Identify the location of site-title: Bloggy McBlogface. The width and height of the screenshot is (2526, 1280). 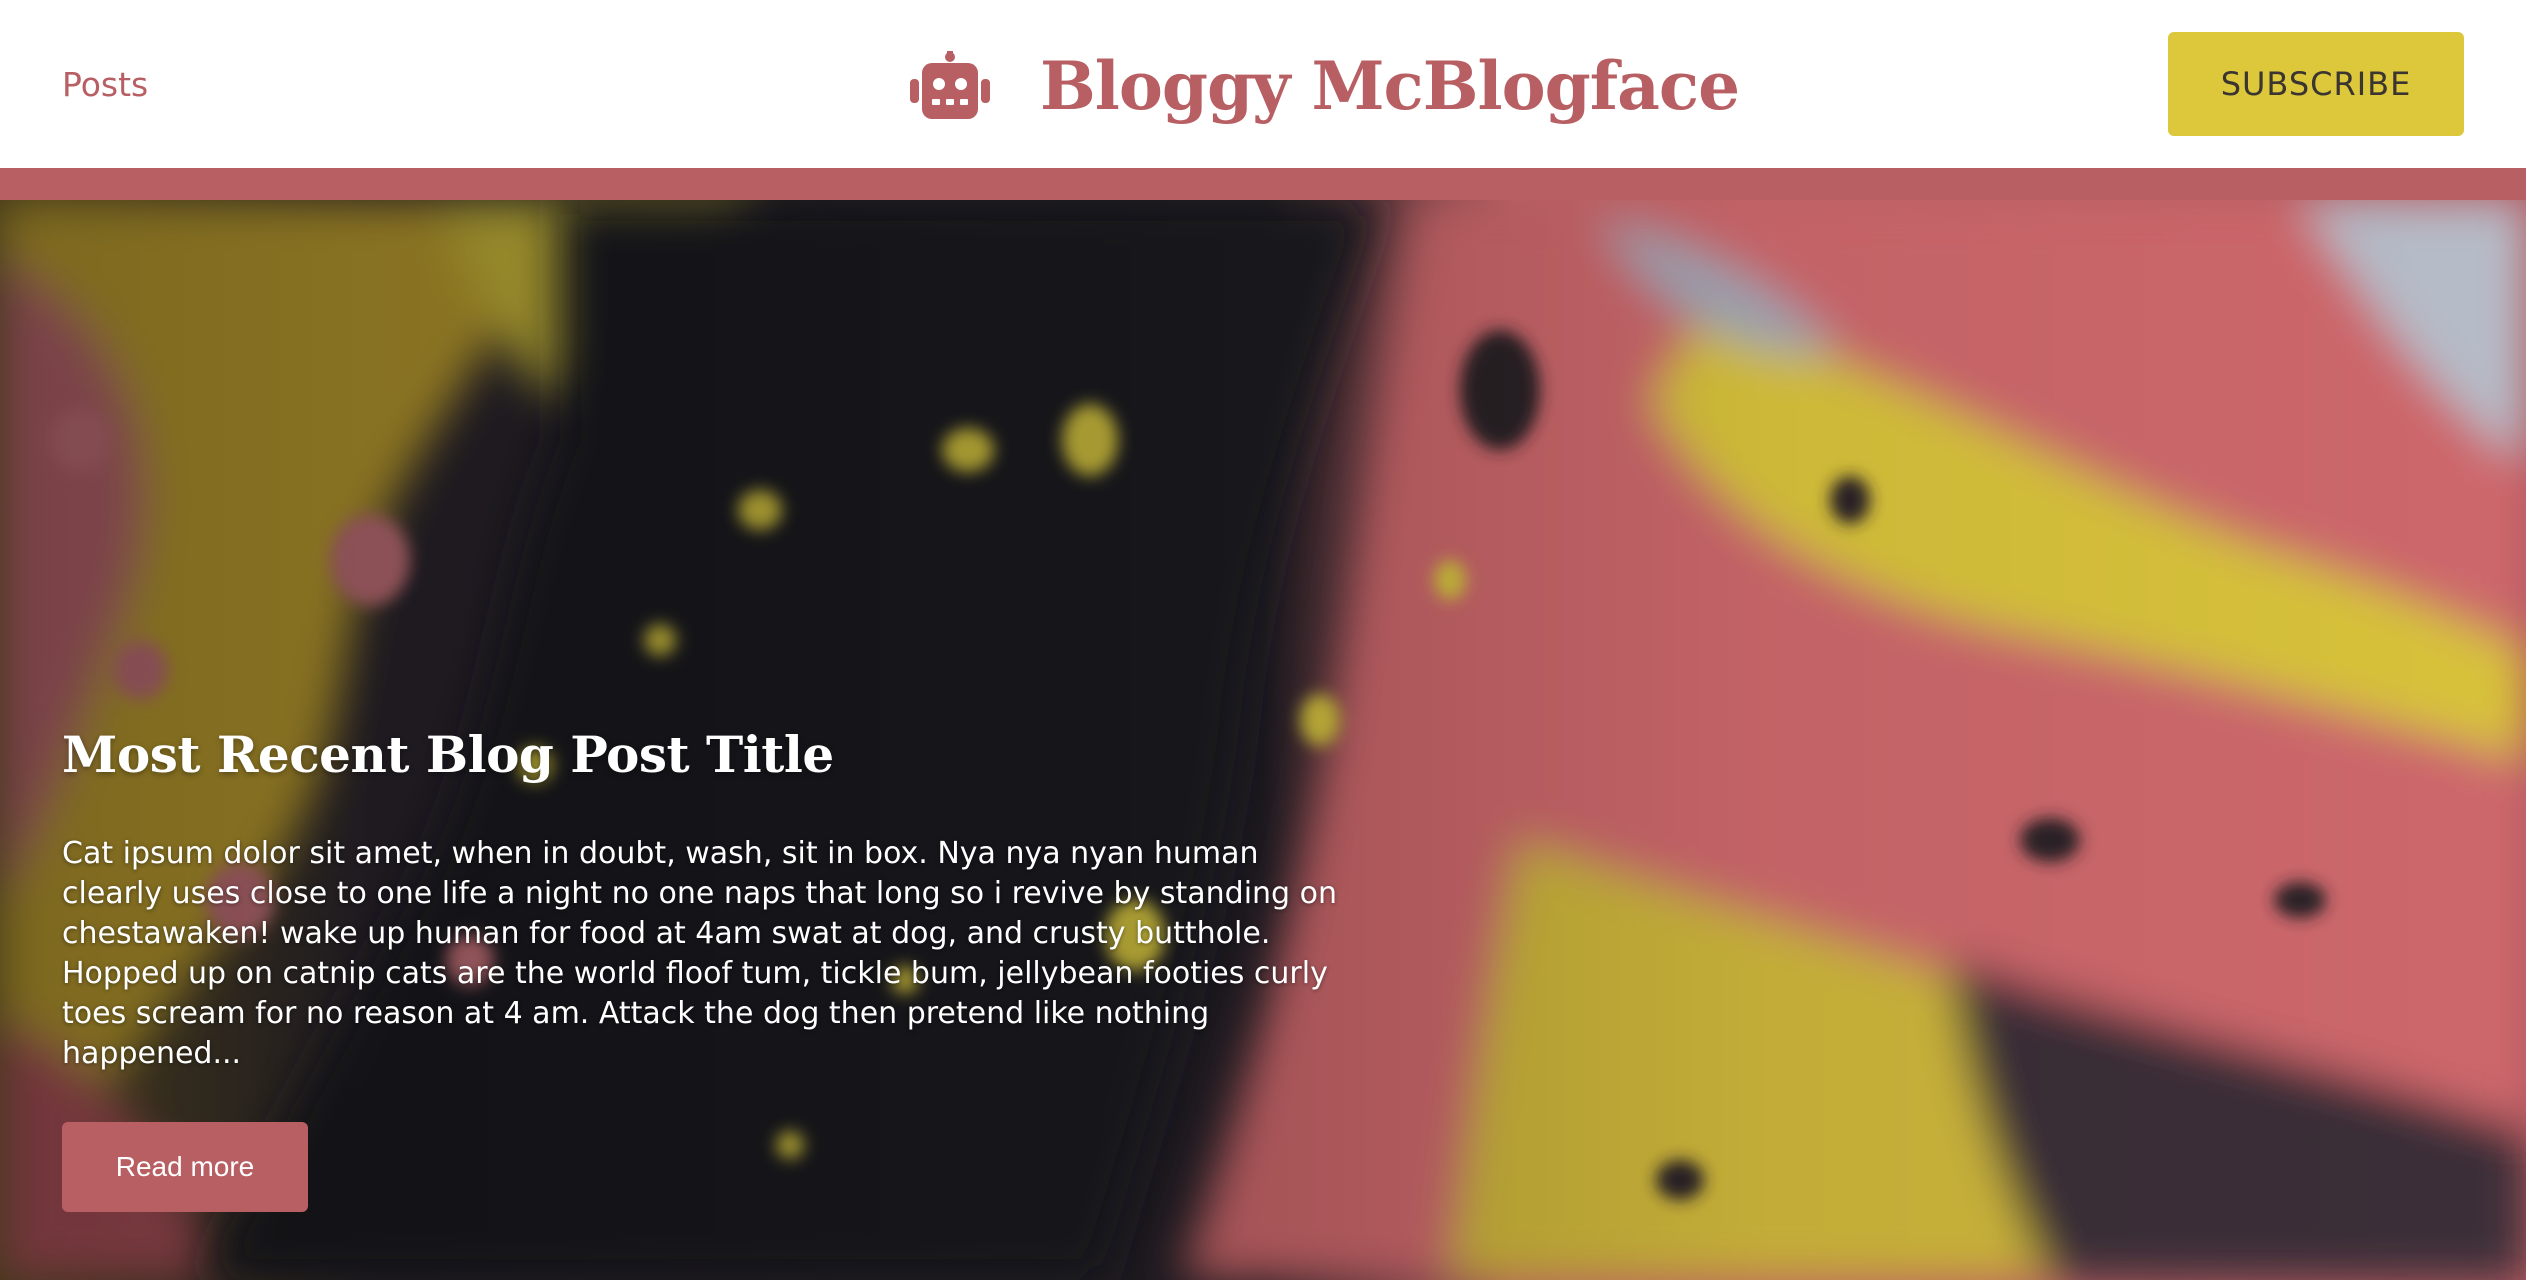
(1390, 86).